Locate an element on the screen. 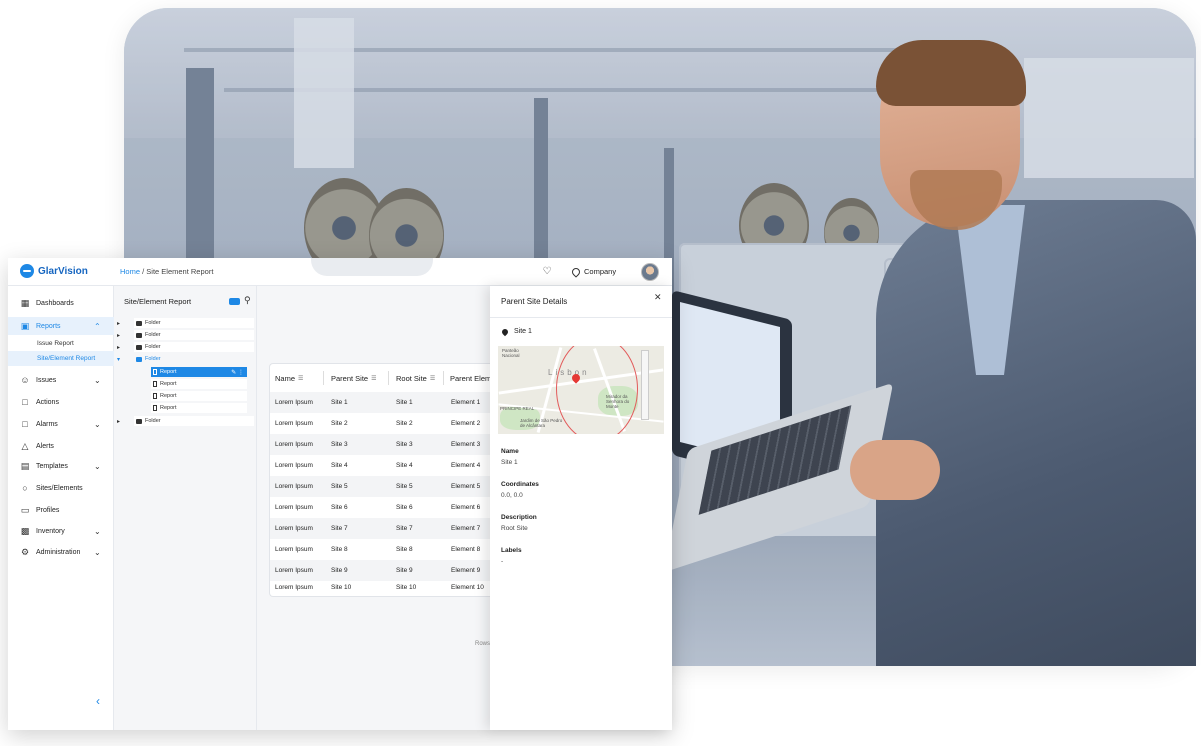 This screenshot has width=1201, height=746. chevron-down-icon: ⌄ is located at coordinates (97, 424).